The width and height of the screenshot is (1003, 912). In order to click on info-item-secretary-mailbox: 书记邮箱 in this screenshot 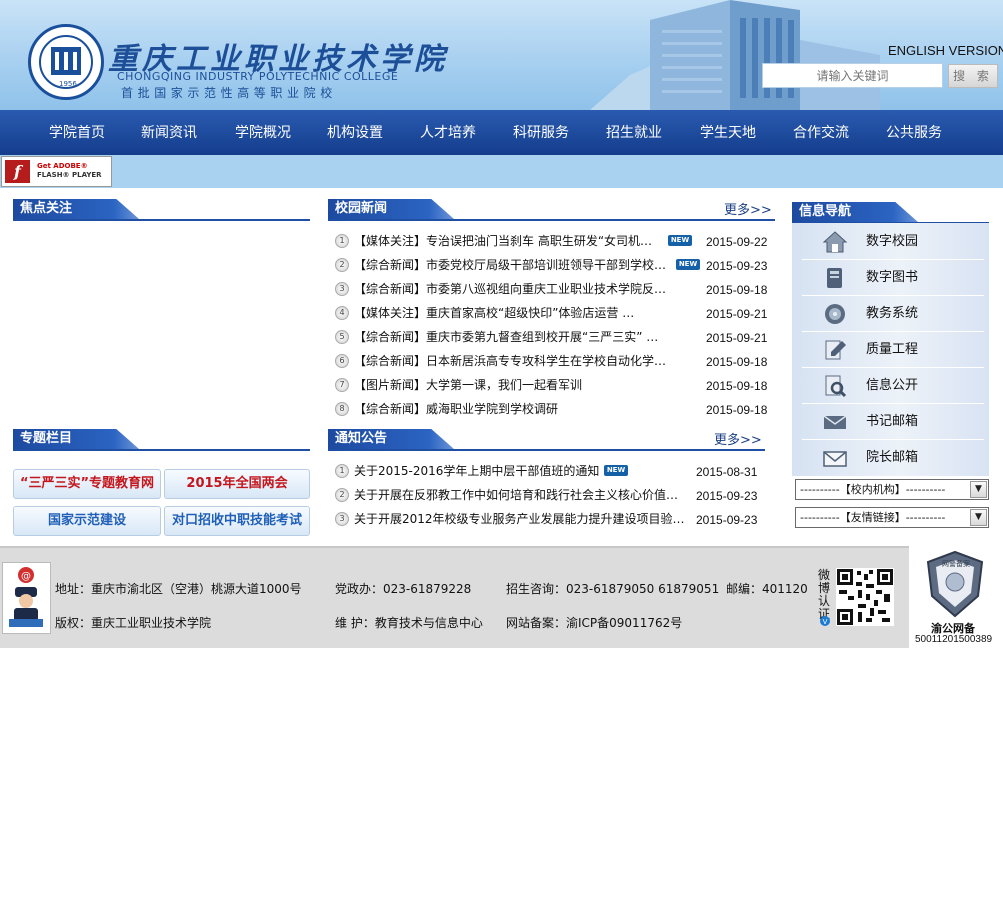, I will do `click(893, 422)`.